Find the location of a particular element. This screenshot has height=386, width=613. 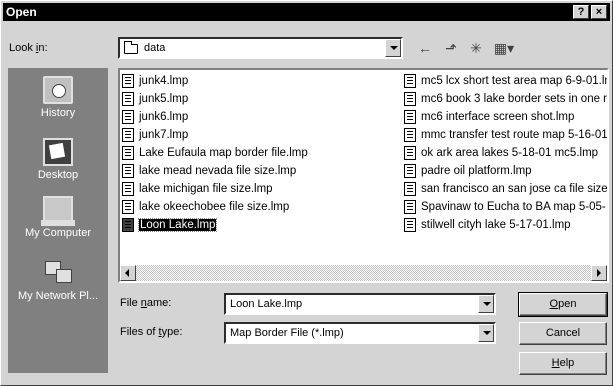

look-in-label: Look in: is located at coordinates (28, 48).